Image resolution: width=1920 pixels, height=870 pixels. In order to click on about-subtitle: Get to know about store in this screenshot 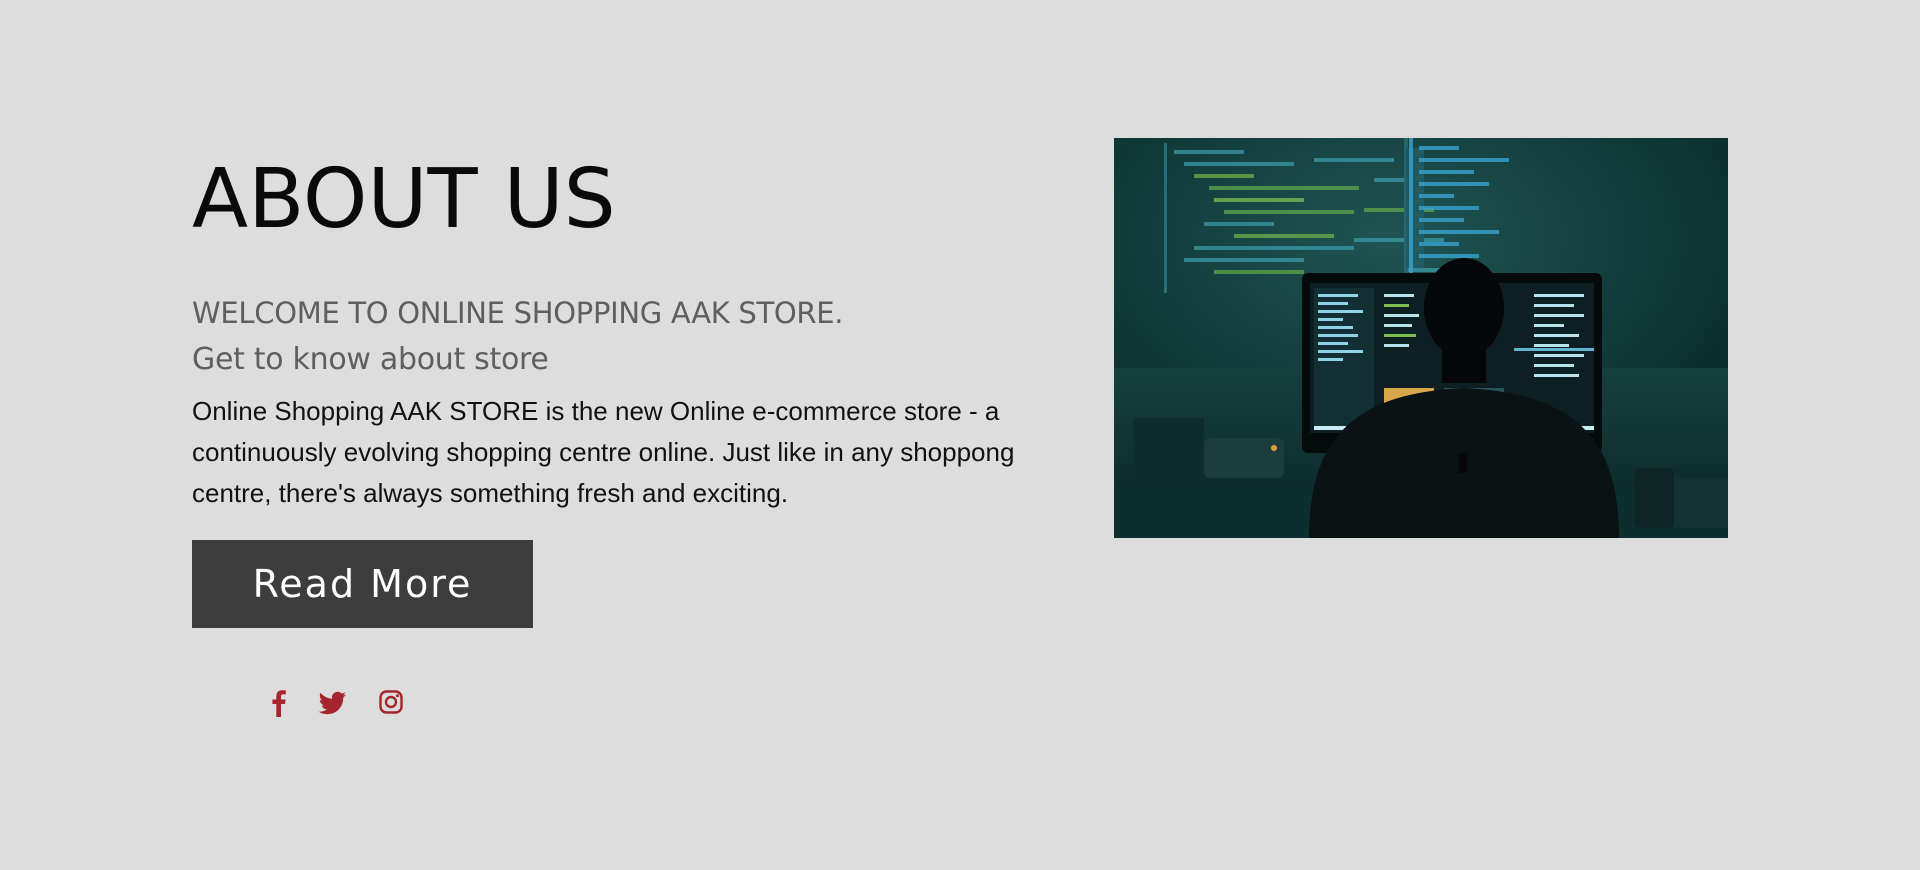, I will do `click(370, 359)`.